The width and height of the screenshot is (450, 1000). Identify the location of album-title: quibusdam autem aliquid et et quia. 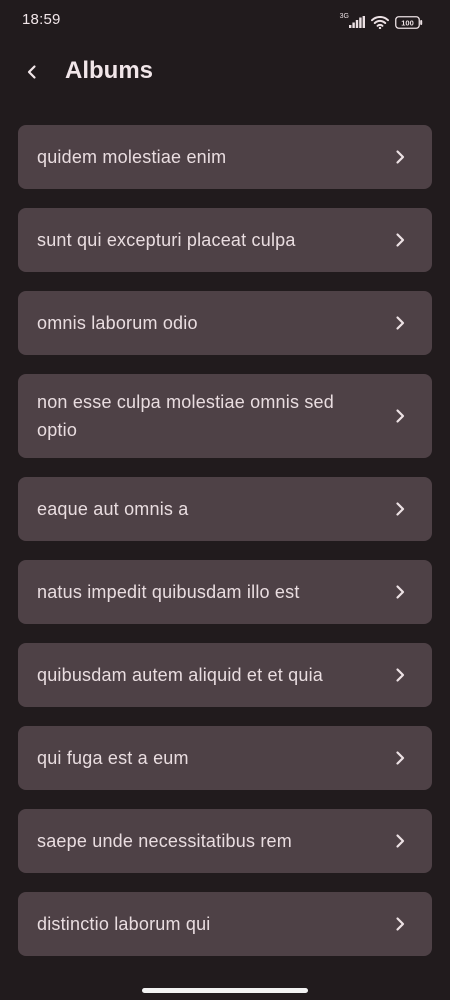
(180, 675).